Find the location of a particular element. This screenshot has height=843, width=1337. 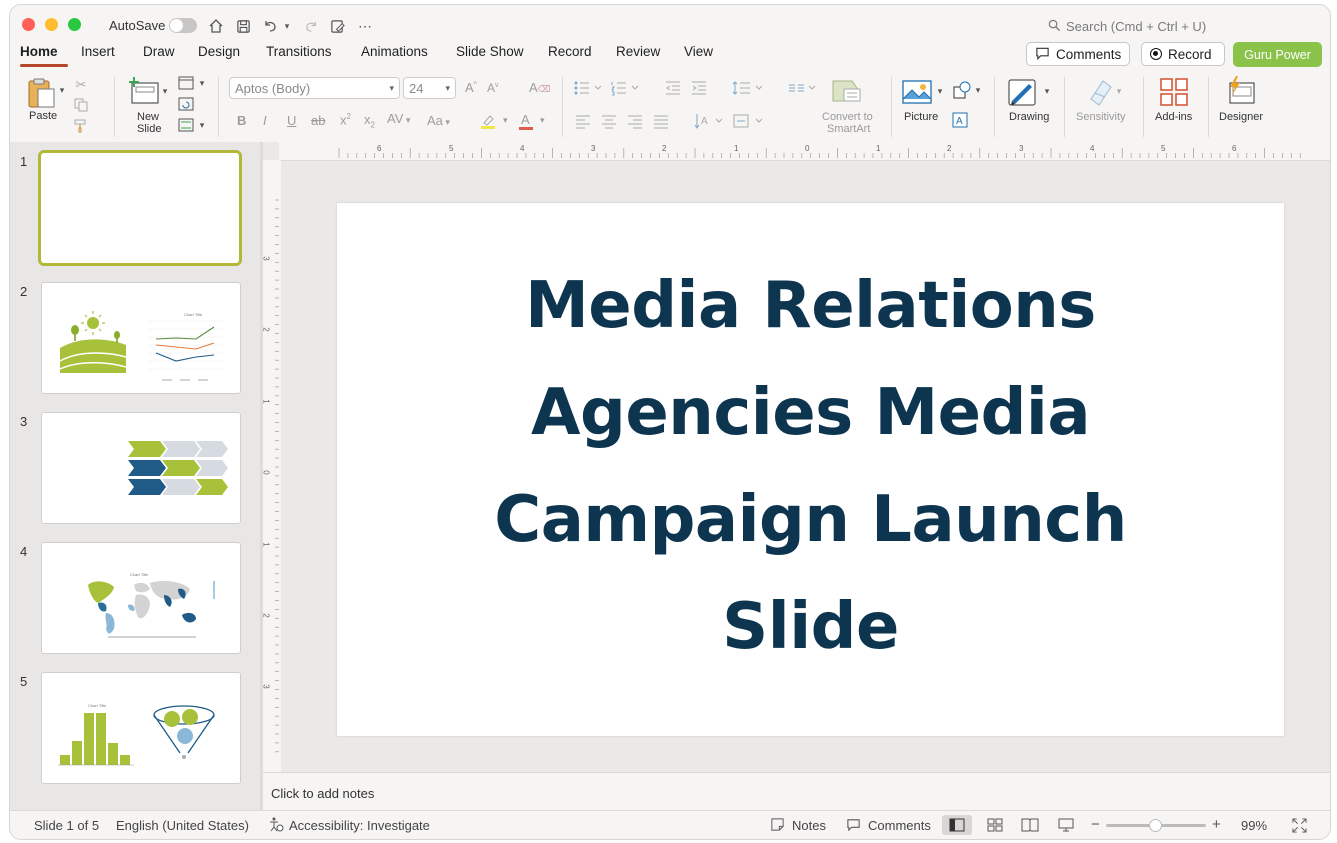

character-spacing-icon: AV ▾ is located at coordinates (398, 118).